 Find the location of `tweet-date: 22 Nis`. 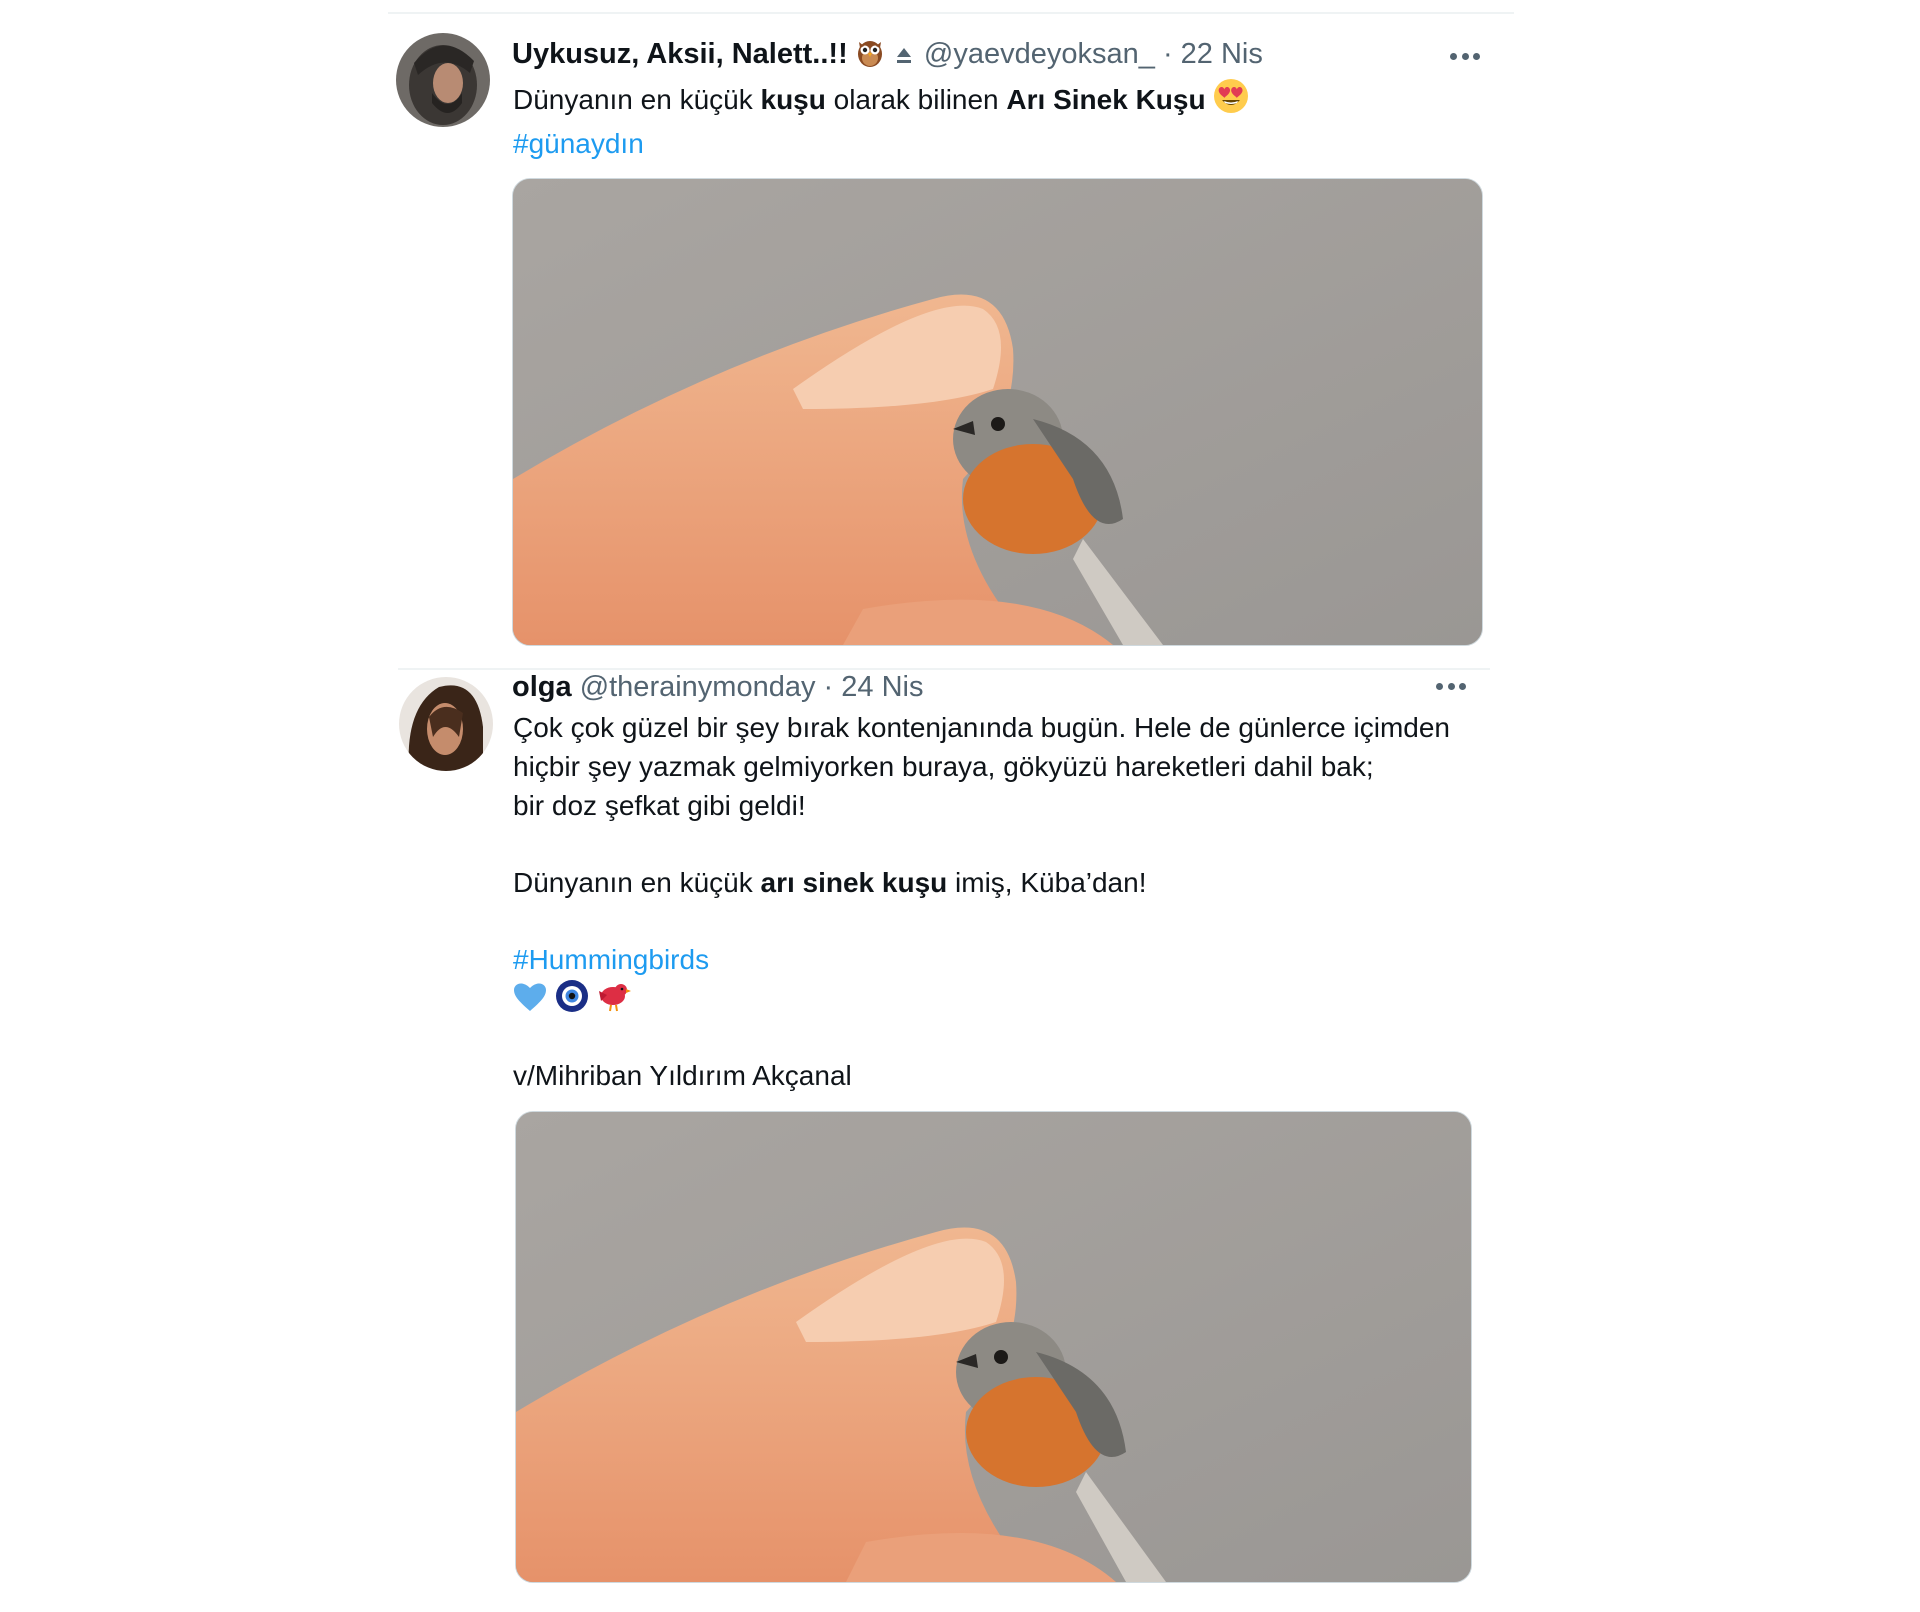

tweet-date: 22 Nis is located at coordinates (1222, 54).